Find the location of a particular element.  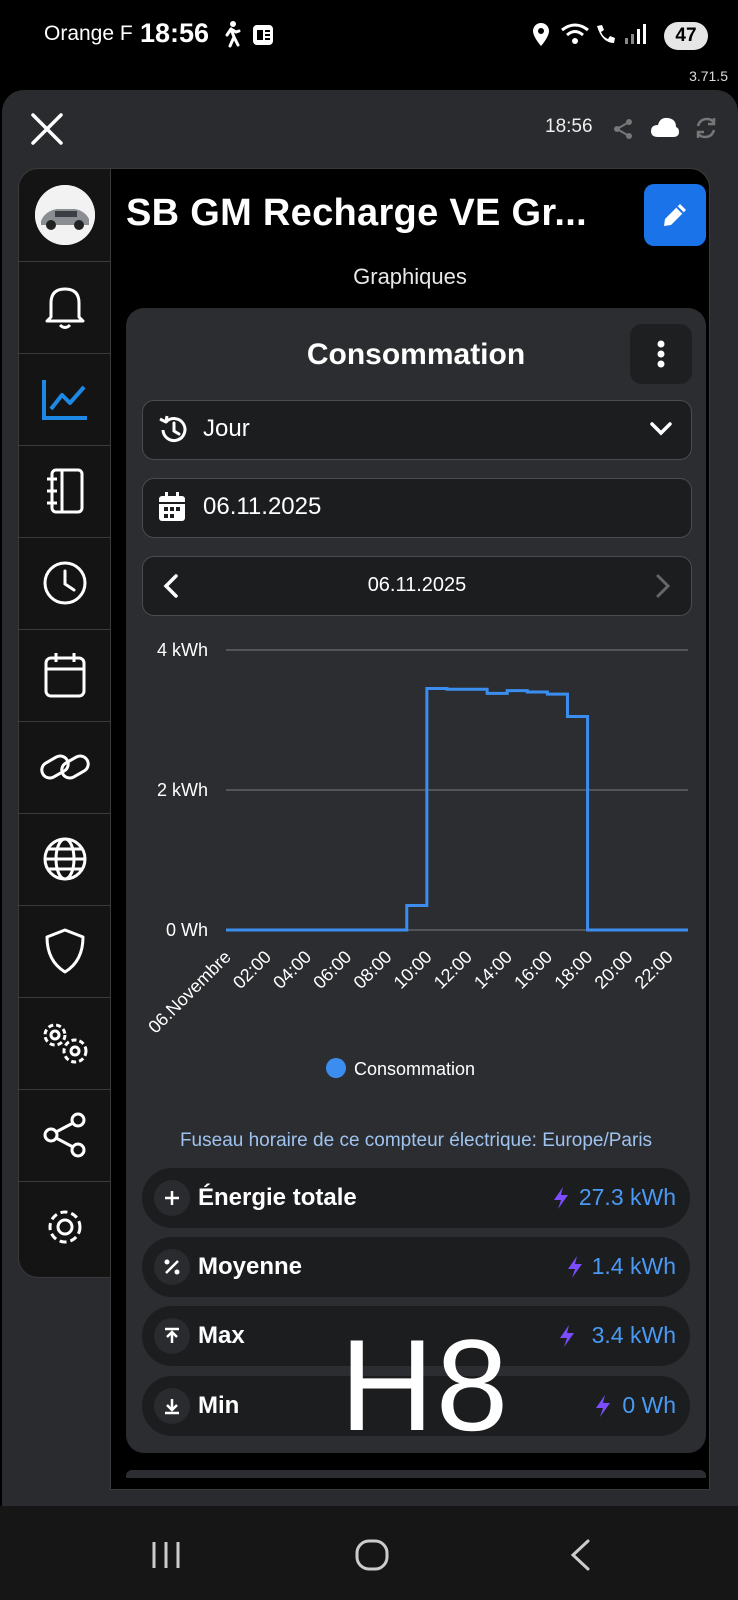

close-icon is located at coordinates (47, 129).